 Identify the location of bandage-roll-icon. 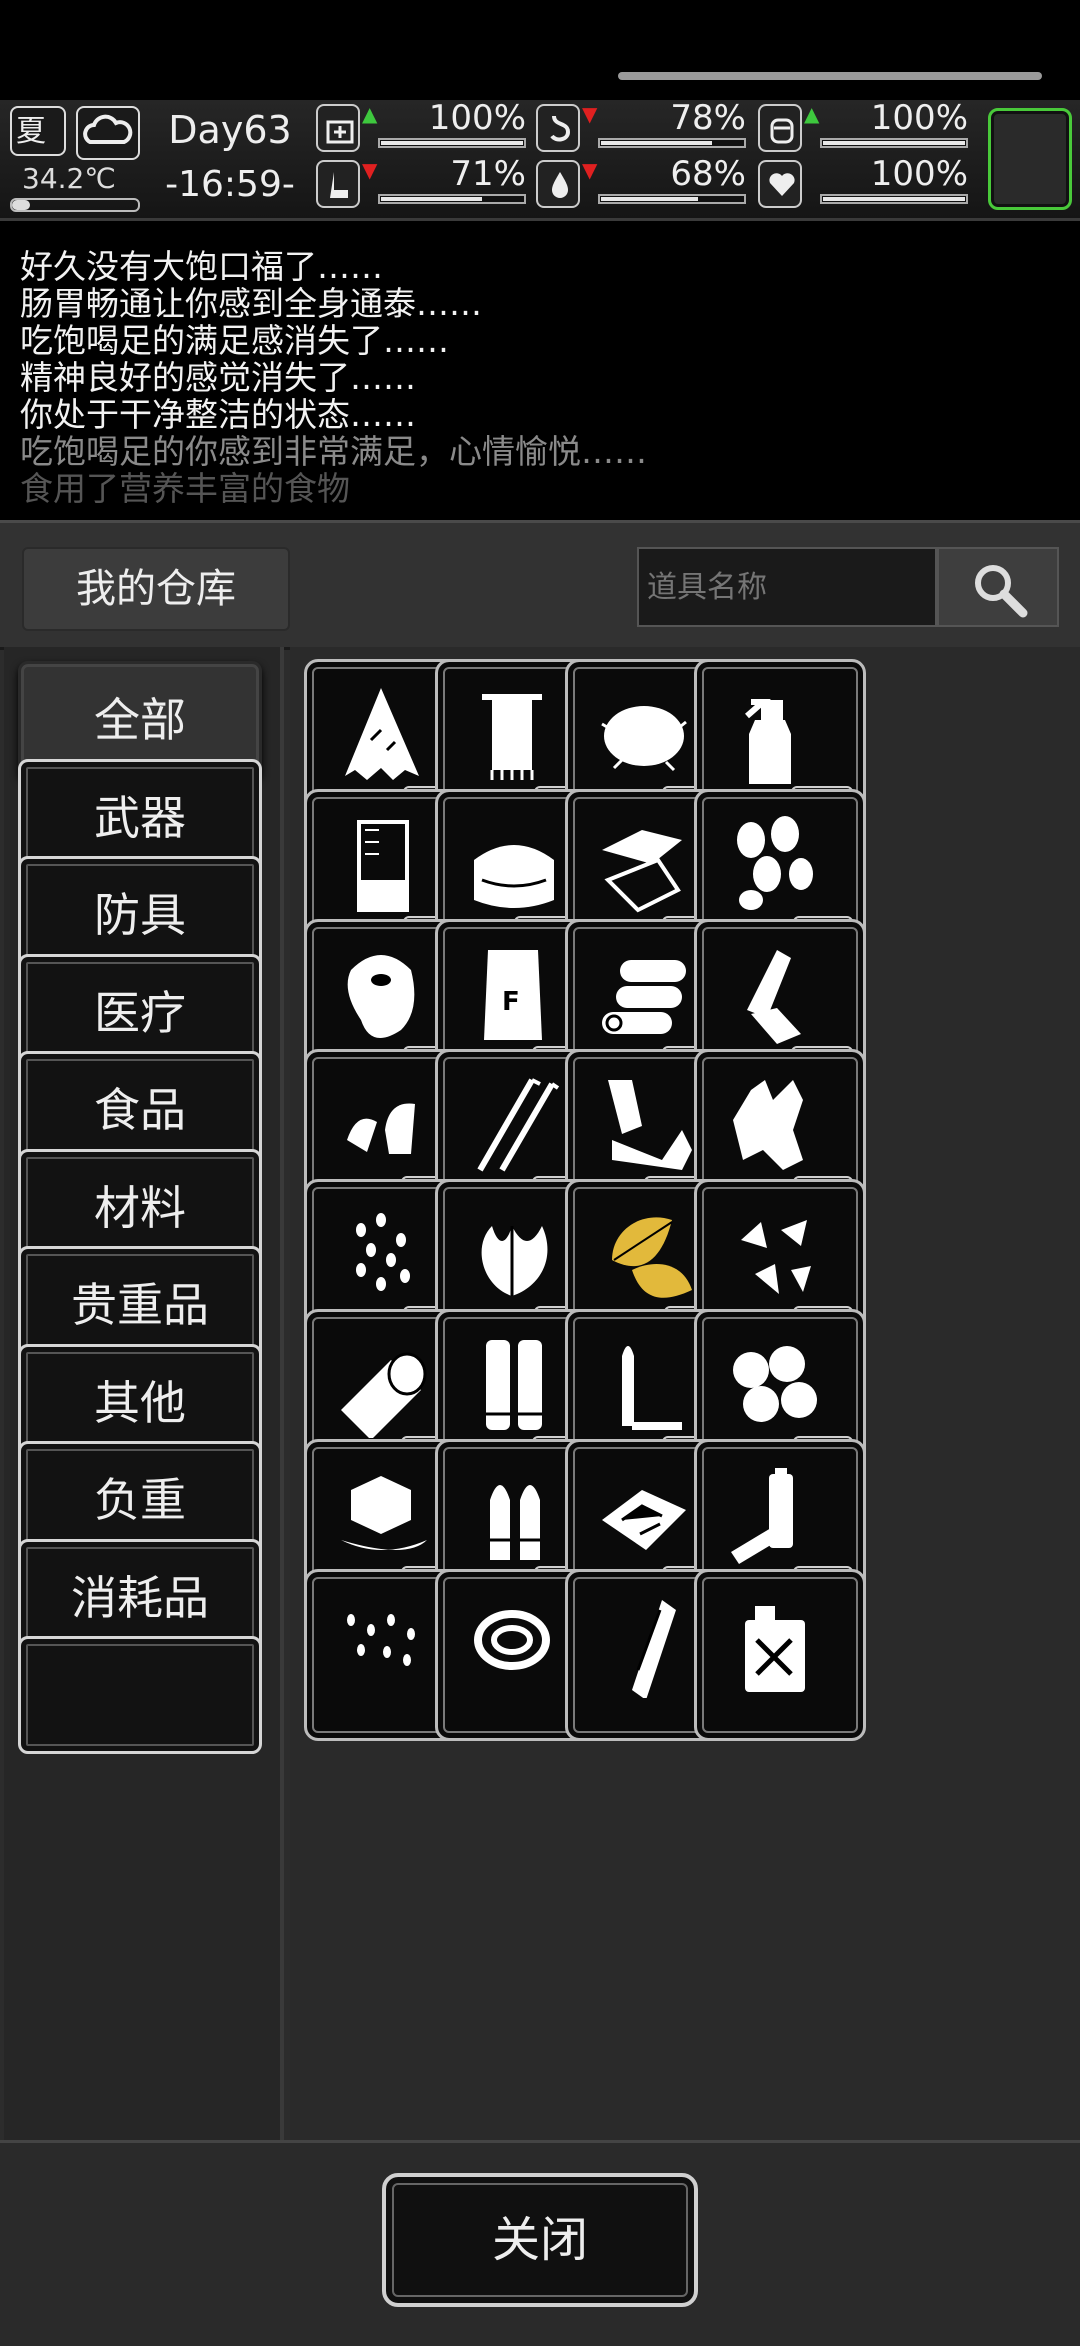
(384, 1395).